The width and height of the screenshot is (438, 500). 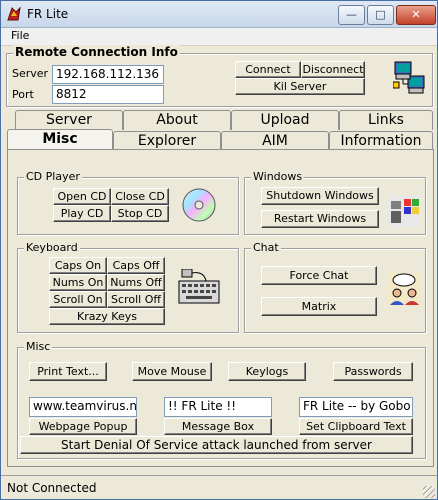 What do you see at coordinates (416, 15) in the screenshot?
I see `close-button: ✕` at bounding box center [416, 15].